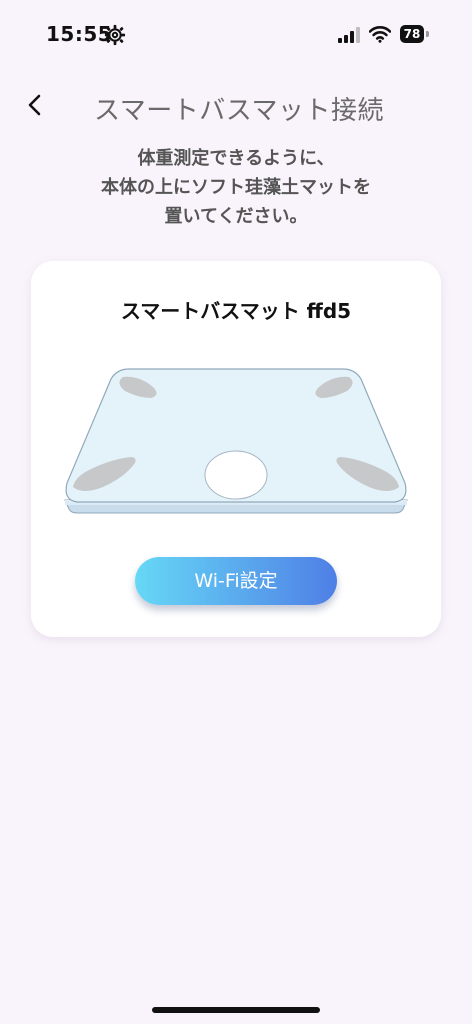 This screenshot has height=1024, width=472. Describe the element at coordinates (35, 105) in the screenshot. I see `chevron-left-icon` at that location.